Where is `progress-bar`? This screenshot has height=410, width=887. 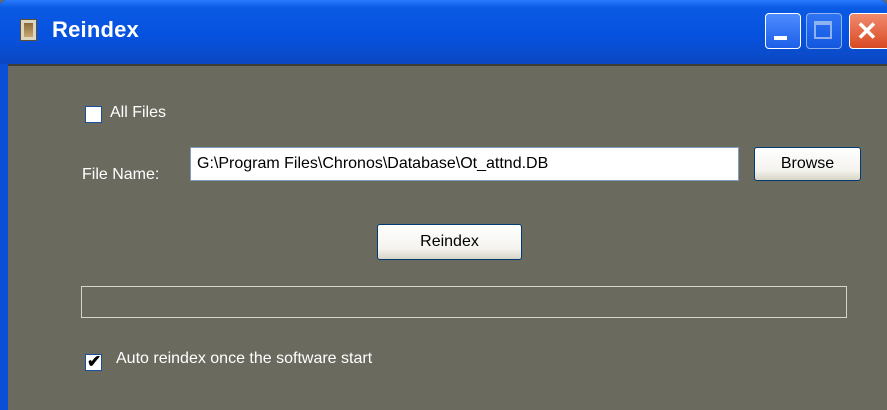
progress-bar is located at coordinates (464, 302).